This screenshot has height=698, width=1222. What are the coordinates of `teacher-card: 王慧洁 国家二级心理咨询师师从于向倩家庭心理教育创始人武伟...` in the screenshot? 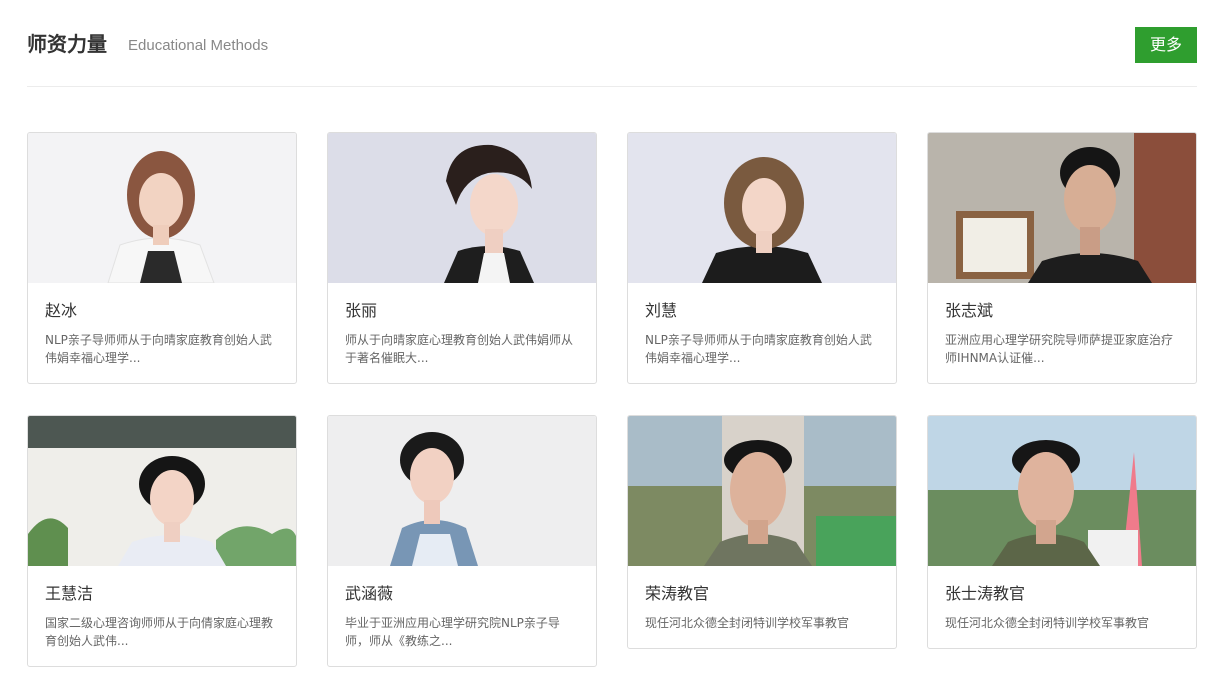 It's located at (162, 541).